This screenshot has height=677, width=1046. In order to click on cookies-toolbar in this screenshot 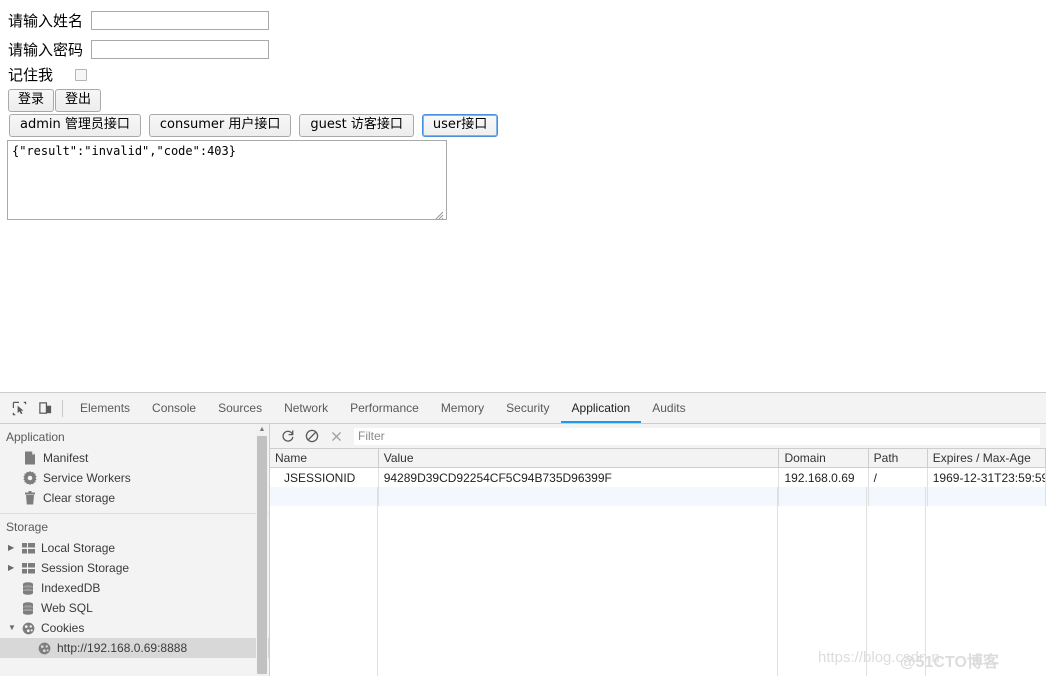, I will do `click(658, 436)`.